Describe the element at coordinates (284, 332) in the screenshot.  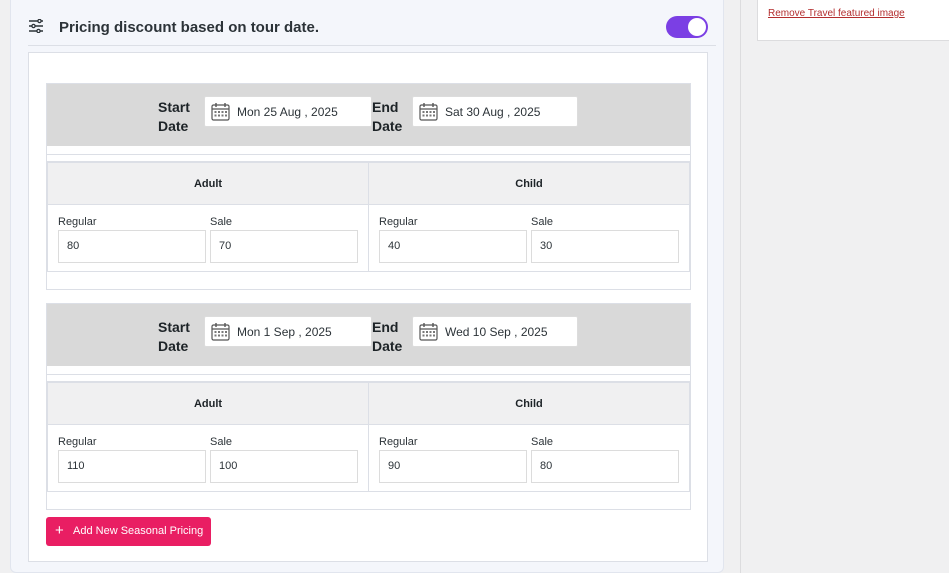
I see `start-date-value: Mon 1 Sep , 2025` at that location.